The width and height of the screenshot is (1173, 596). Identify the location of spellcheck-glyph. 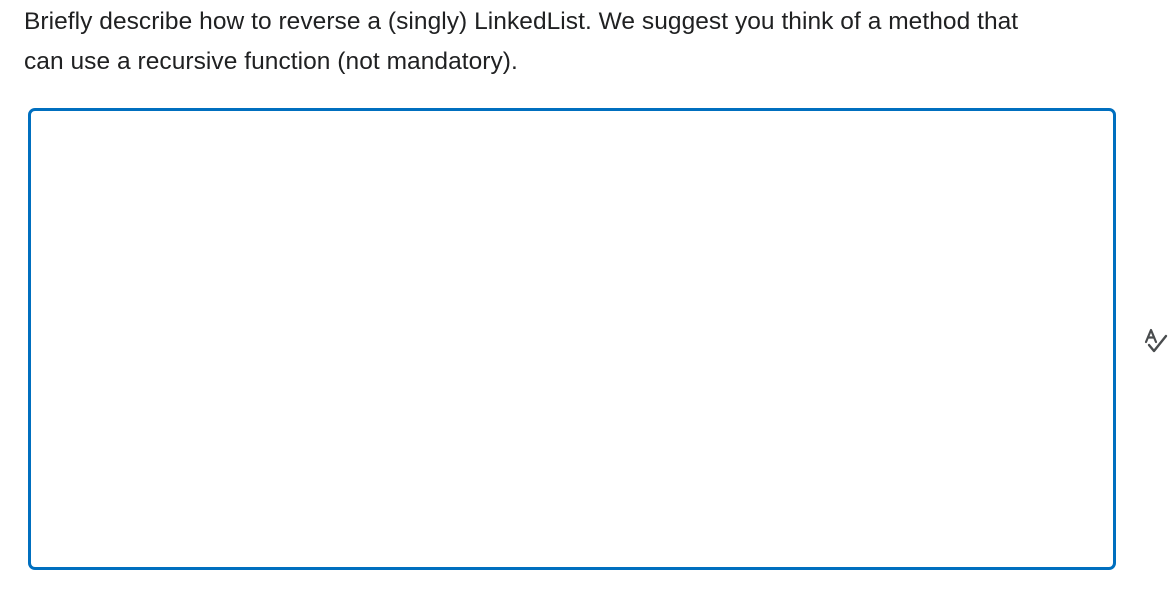
(1156, 340).